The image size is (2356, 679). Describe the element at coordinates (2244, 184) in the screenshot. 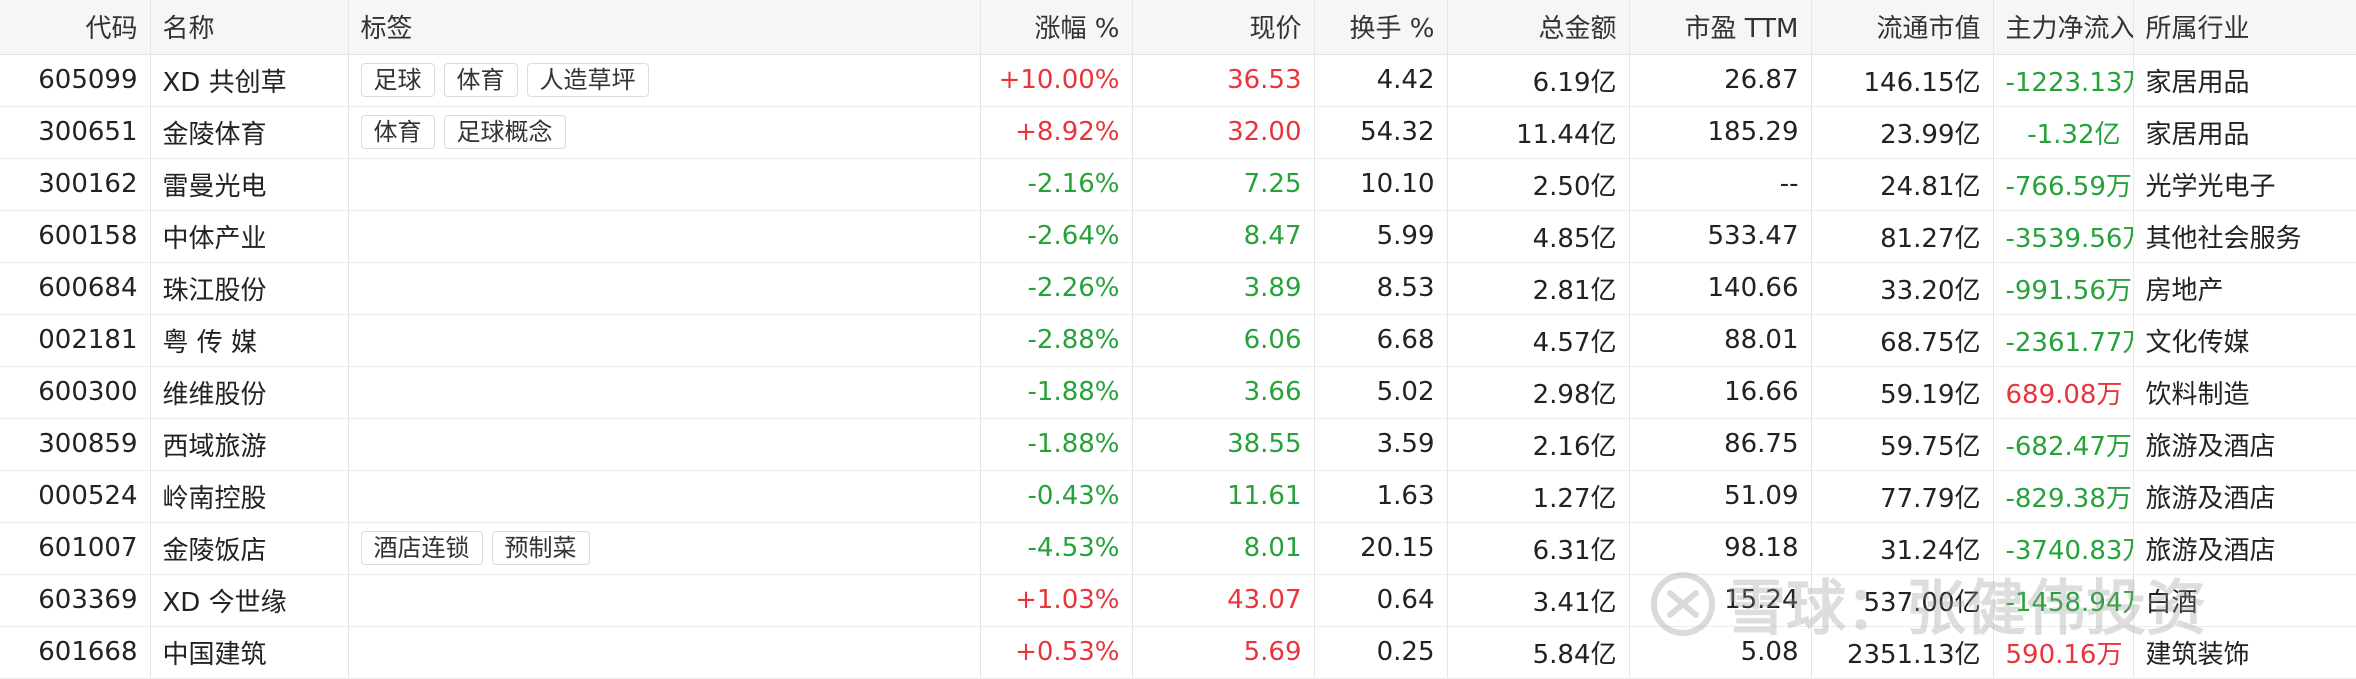

I see `industry: 光学光电子` at that location.